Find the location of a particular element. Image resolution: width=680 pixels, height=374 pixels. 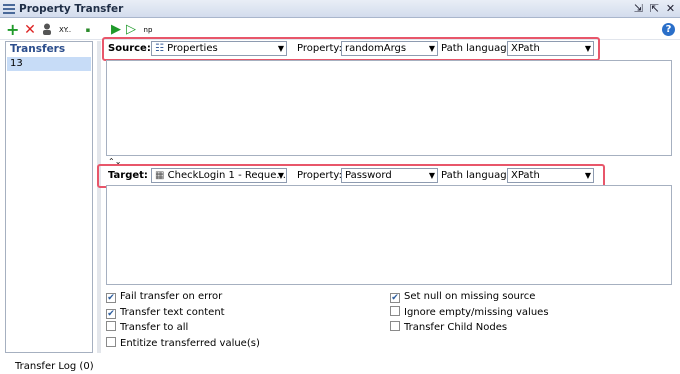

transfer-log-tab: Transfer Log (0) is located at coordinates (54, 366).